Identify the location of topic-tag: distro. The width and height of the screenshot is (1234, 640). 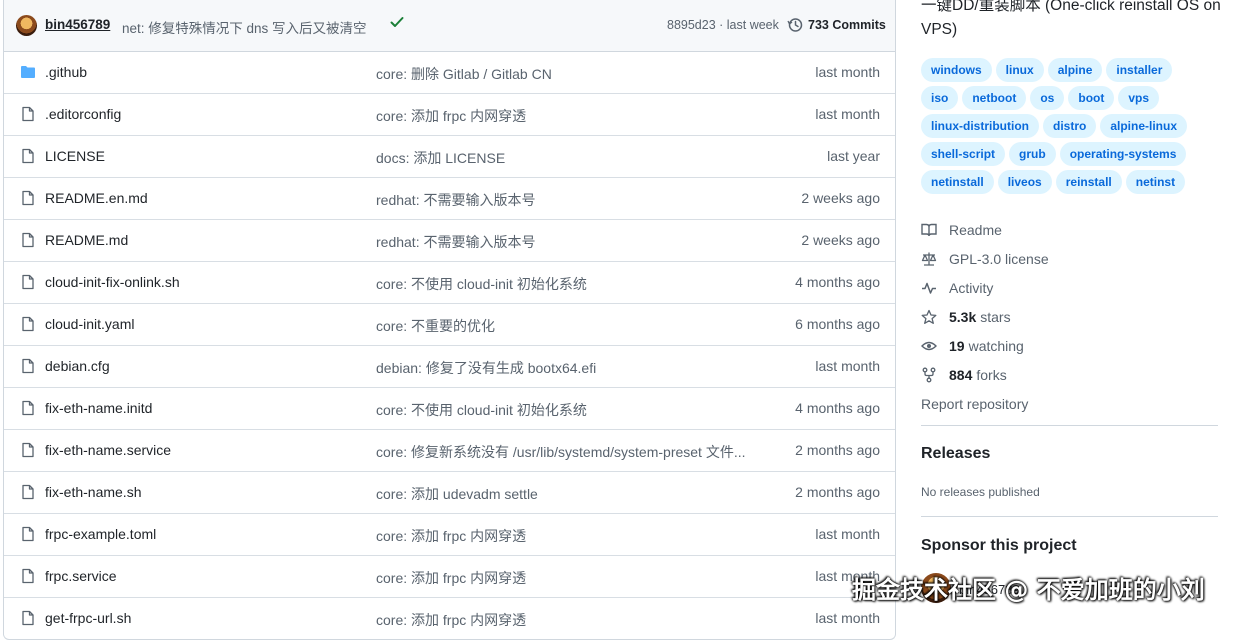
(1070, 126).